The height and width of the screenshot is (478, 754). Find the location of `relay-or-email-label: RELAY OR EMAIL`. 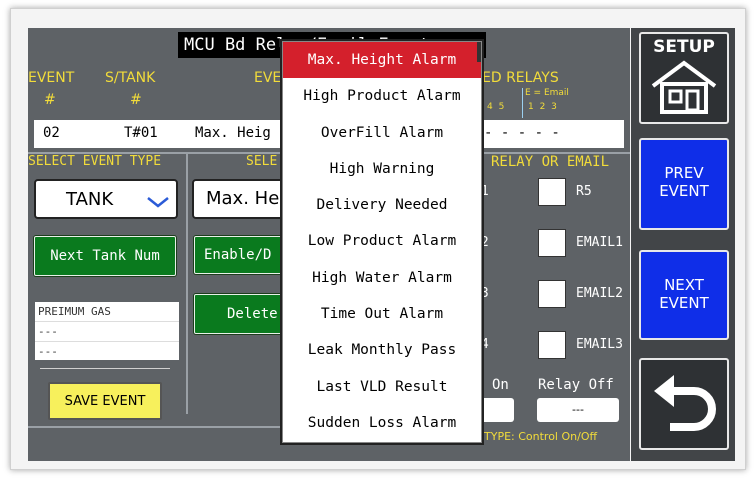

relay-or-email-label: RELAY OR EMAIL is located at coordinates (550, 162).